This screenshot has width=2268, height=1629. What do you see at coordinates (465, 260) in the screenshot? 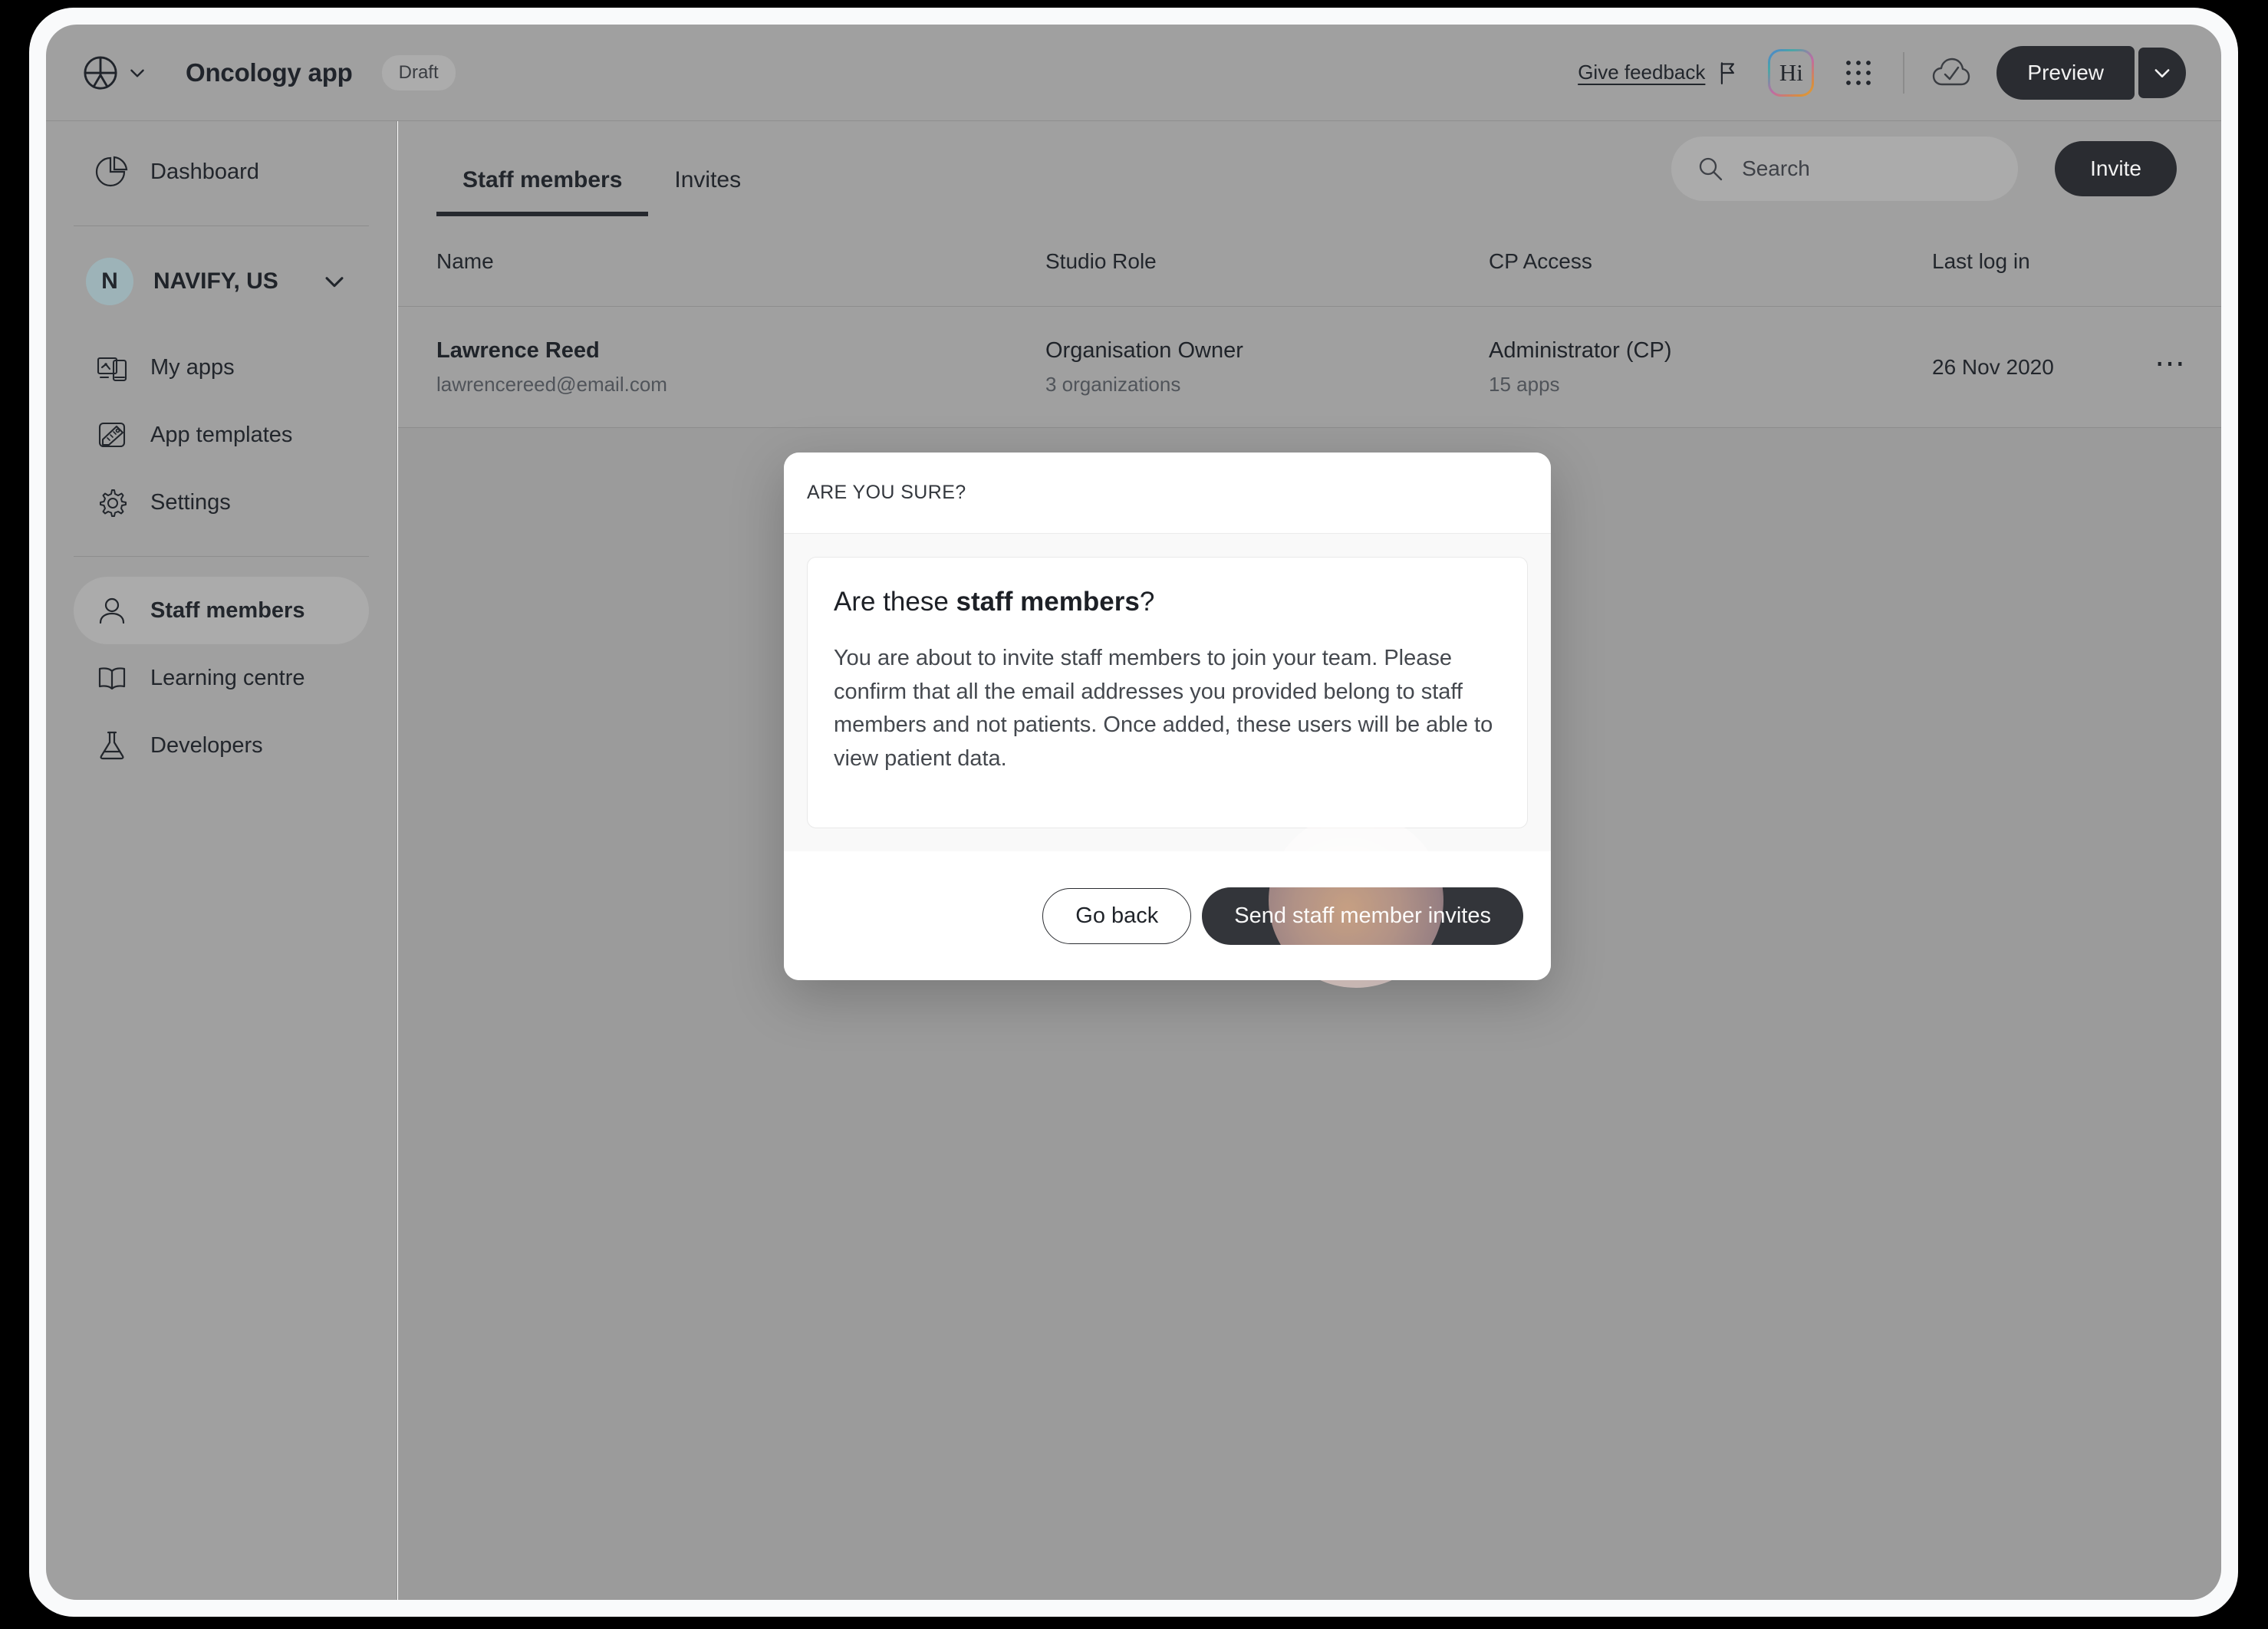
I see `column-header-name: Name` at bounding box center [465, 260].